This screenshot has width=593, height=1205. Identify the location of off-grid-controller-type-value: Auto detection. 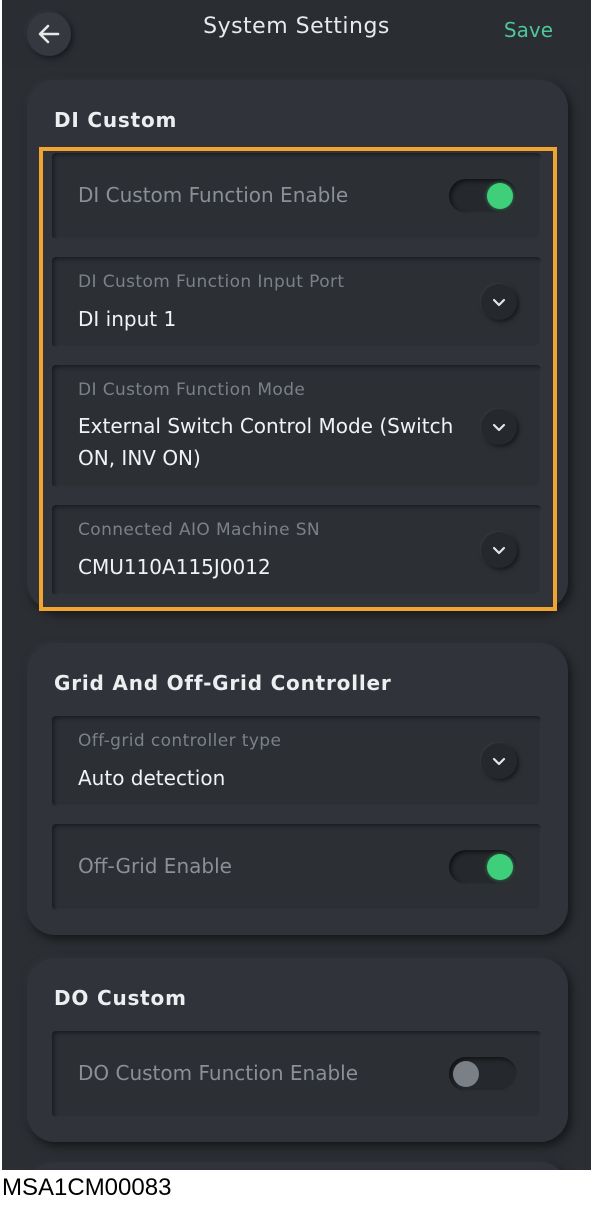
(152, 778).